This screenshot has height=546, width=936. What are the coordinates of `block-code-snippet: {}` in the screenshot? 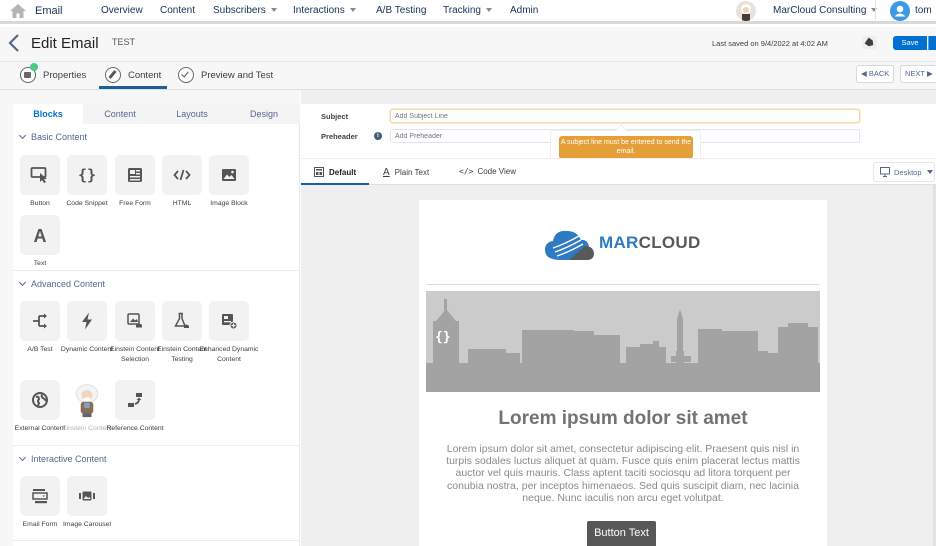 It's located at (87, 175).